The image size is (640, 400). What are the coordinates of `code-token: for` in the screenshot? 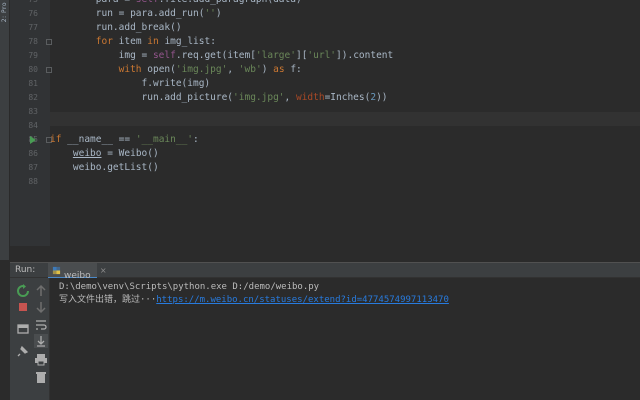 It's located at (104, 41).